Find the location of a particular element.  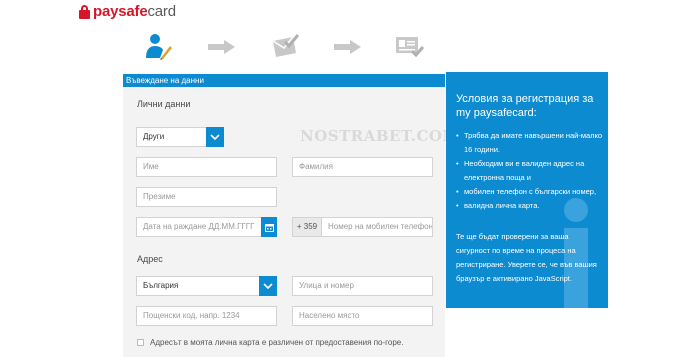

logo-text-paysafe: paysafe is located at coordinates (120, 11).